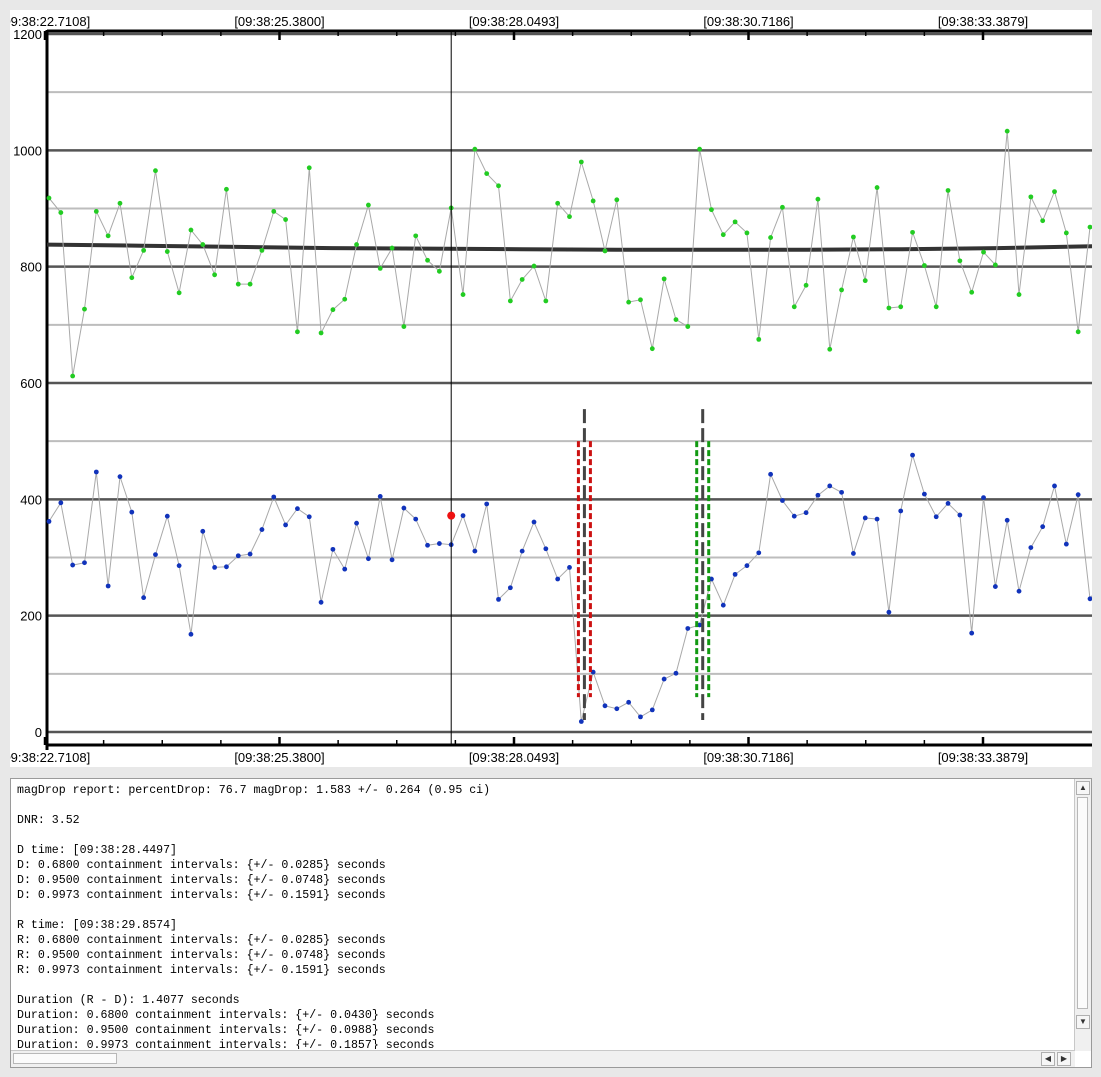  Describe the element at coordinates (97, 925) in the screenshot. I see `report-line: R time: [09:38:29.8574]` at that location.